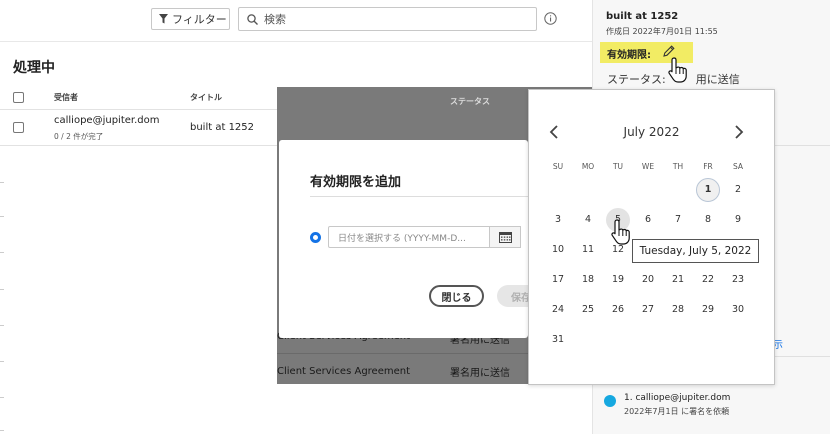 The width and height of the screenshot is (830, 434). I want to click on date-tooltip: Tuesday, July 5, 2022, so click(695, 251).